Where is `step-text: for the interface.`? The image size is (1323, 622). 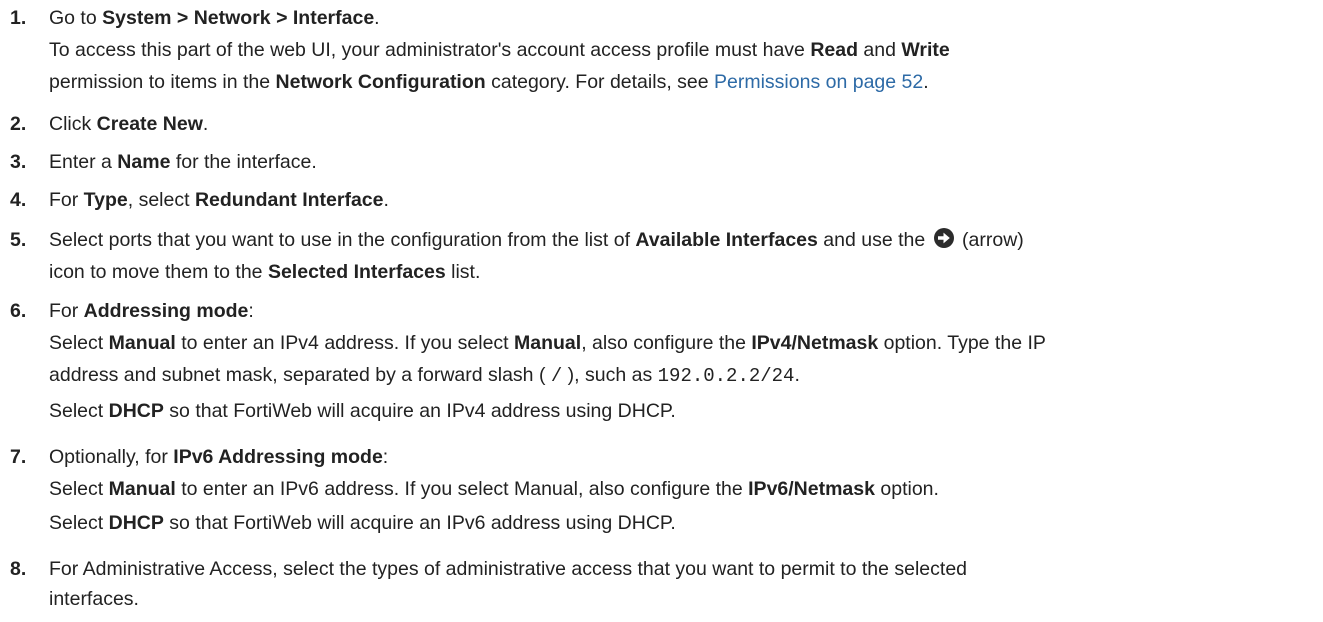
step-text: for the interface. is located at coordinates (243, 162).